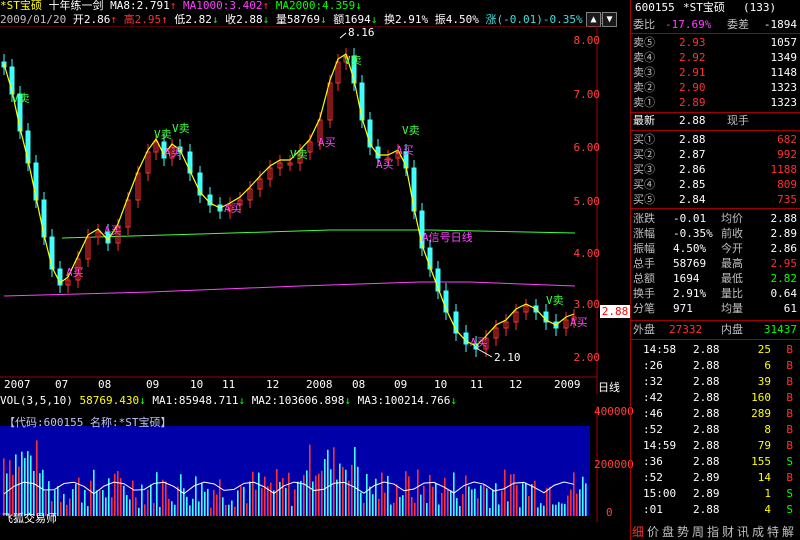 This screenshot has width=800, height=540. Describe the element at coordinates (773, 531) in the screenshot. I see `bottom-tab: 特` at that location.